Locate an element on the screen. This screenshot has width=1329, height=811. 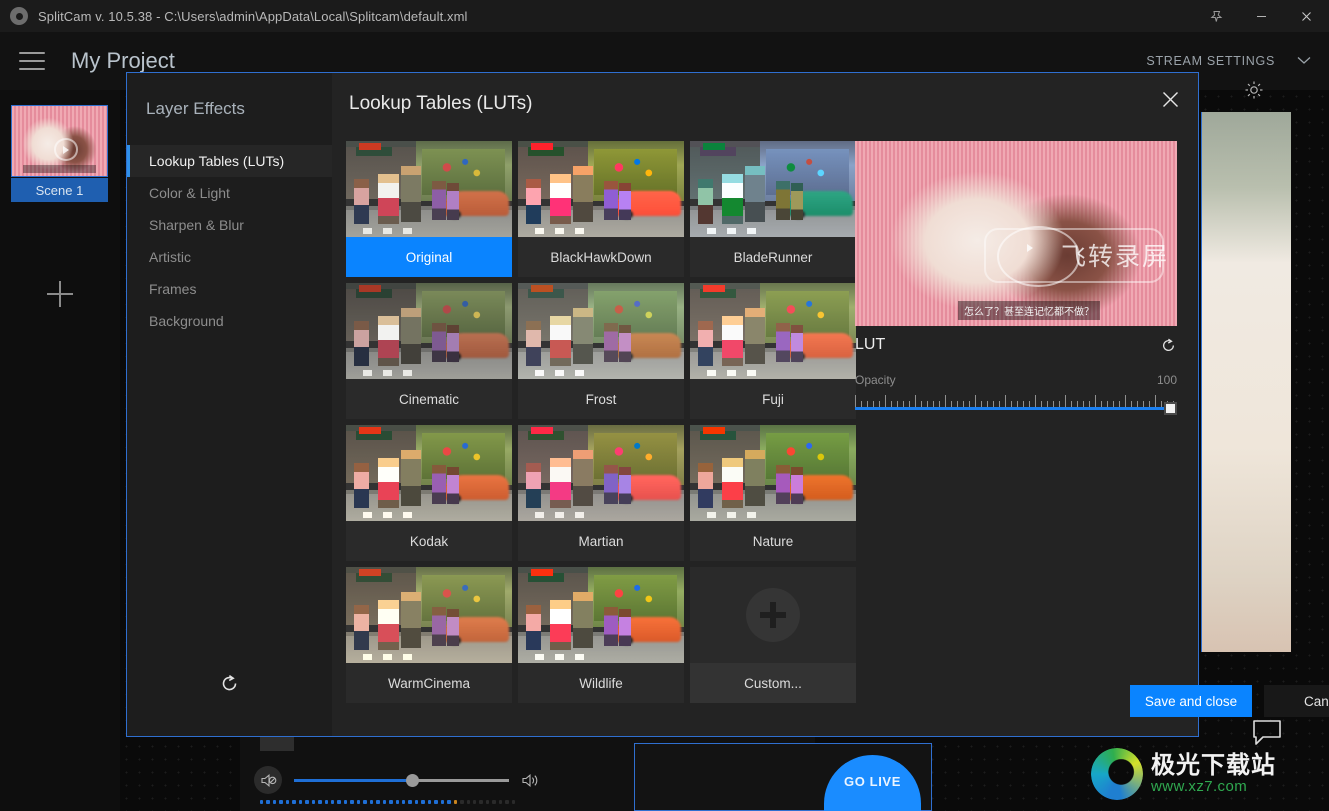
lut-tile-bladerunner: BladeRunner is located at coordinates (773, 209).